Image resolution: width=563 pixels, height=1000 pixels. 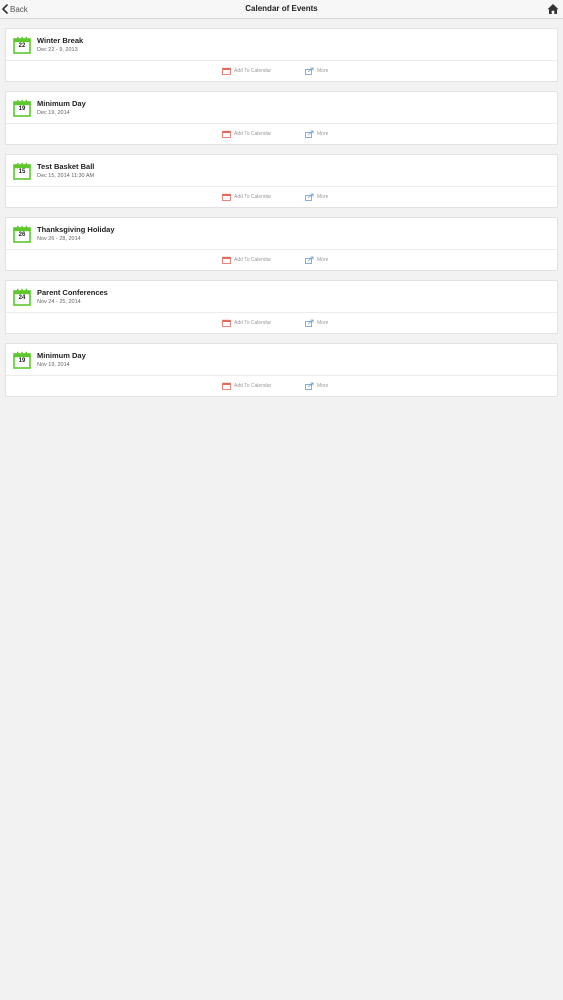 What do you see at coordinates (57, 50) in the screenshot?
I see `event-date: Dec 22 - 9, 2013` at bounding box center [57, 50].